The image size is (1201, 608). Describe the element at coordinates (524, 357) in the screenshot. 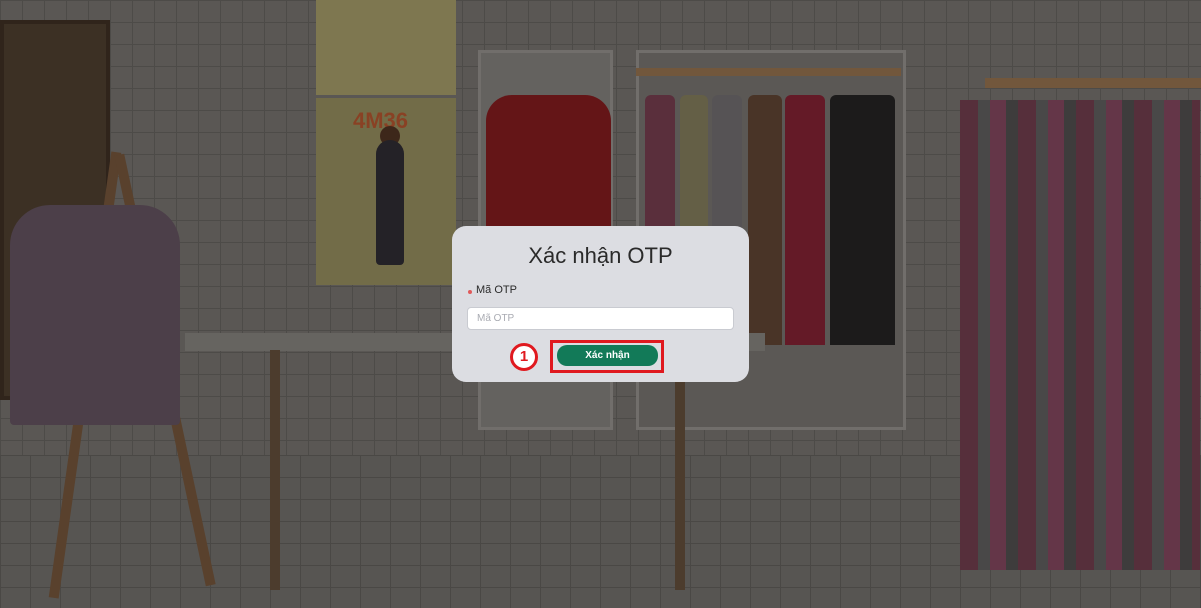

I see `step-number-badge: 1` at that location.